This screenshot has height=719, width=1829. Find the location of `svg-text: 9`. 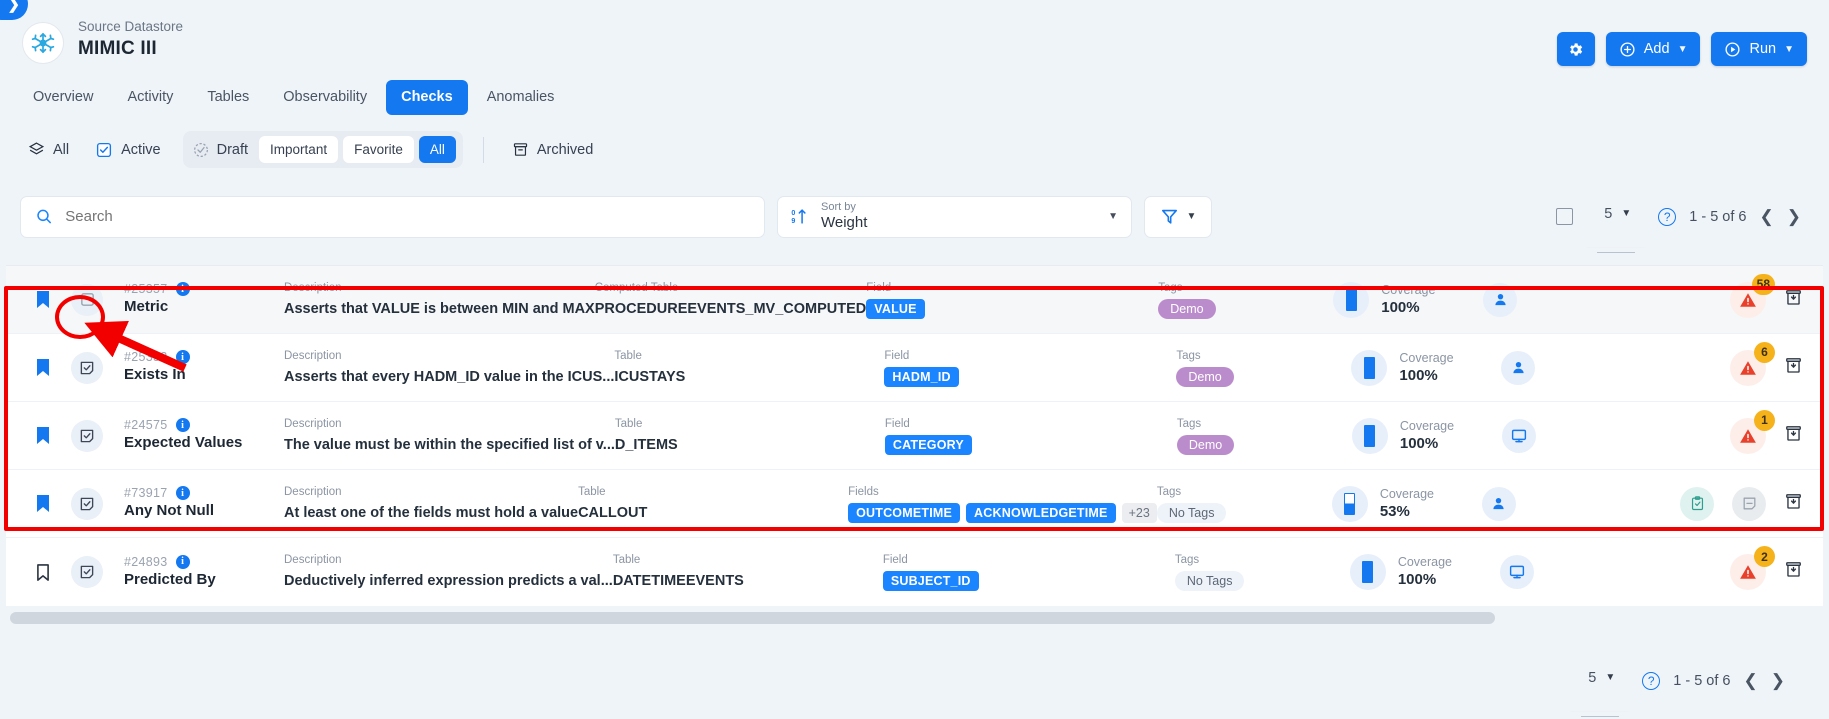

svg-text: 9 is located at coordinates (793, 221).